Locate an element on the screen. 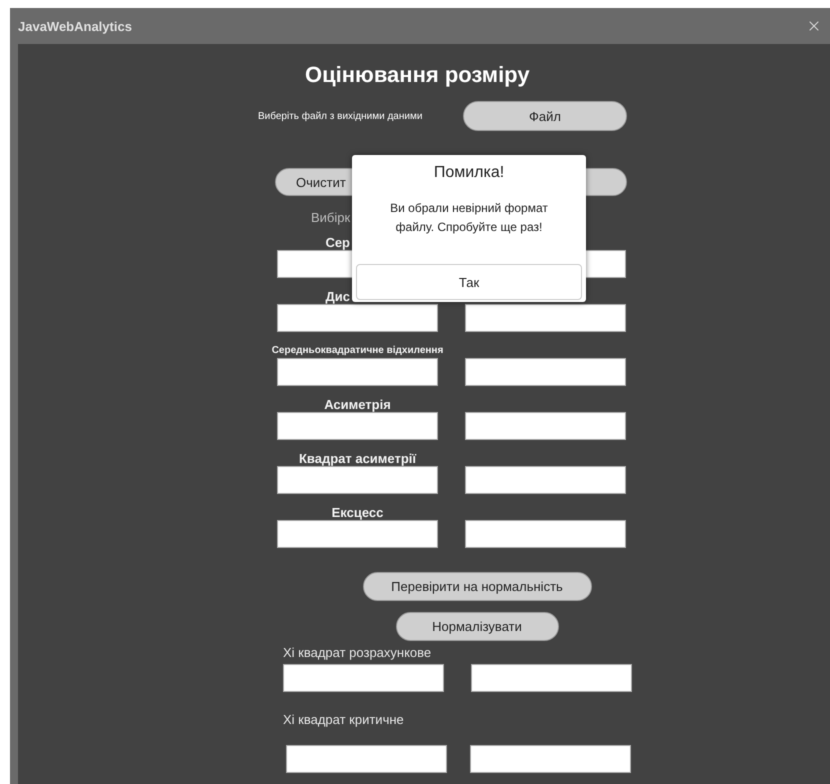 Image resolution: width=830 pixels, height=784 pixels. page-heading: Оцінювання розміру is located at coordinates (417, 75).